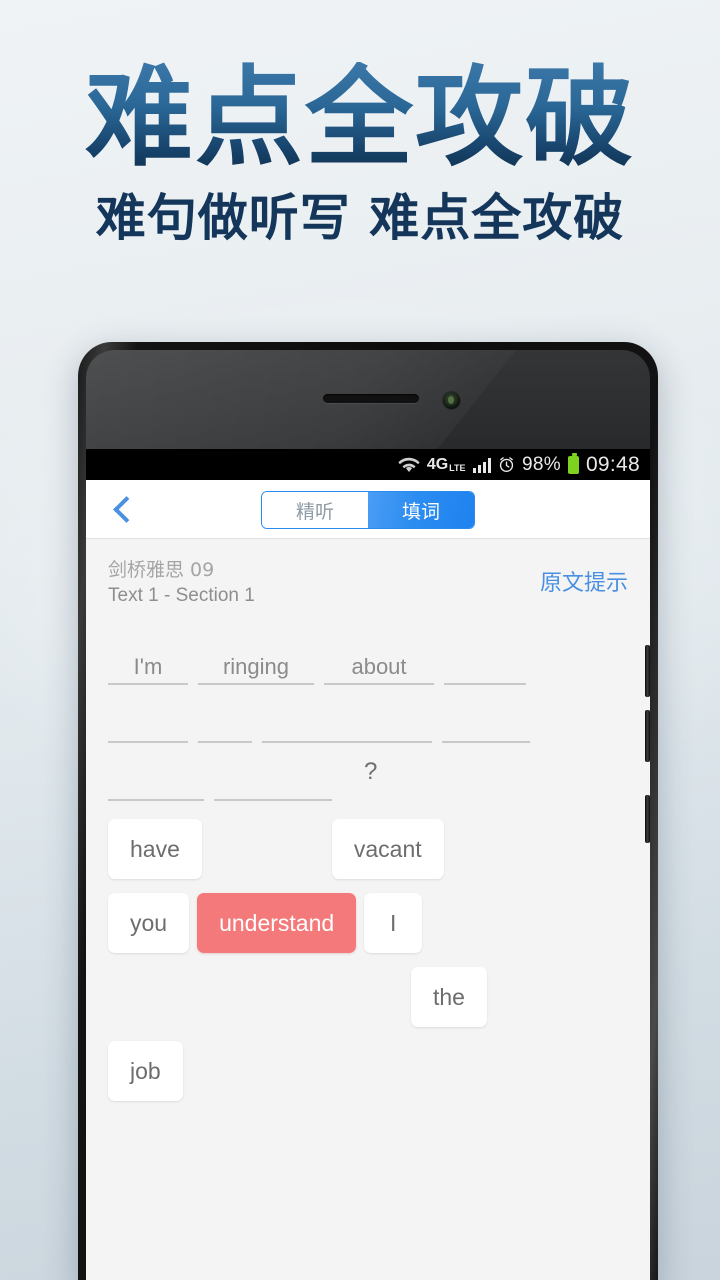 Image resolution: width=720 pixels, height=1280 pixels. What do you see at coordinates (368, 1004) in the screenshot?
I see `word-bank-row: the` at bounding box center [368, 1004].